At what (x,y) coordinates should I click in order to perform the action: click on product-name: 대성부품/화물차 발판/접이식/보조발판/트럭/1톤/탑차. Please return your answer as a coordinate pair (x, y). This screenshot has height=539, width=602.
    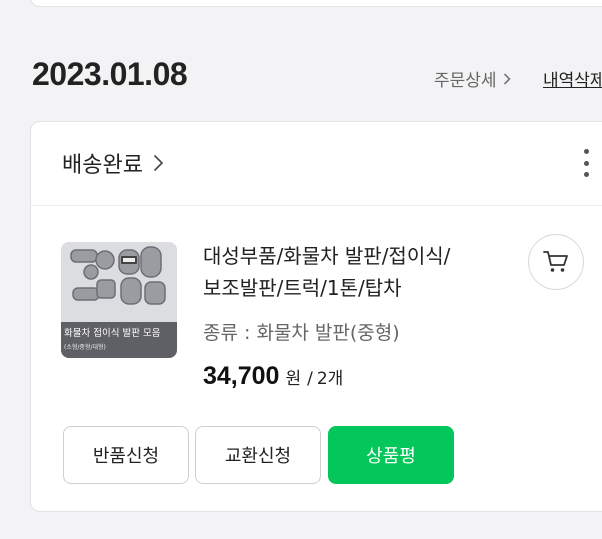
    Looking at the image, I should click on (353, 272).